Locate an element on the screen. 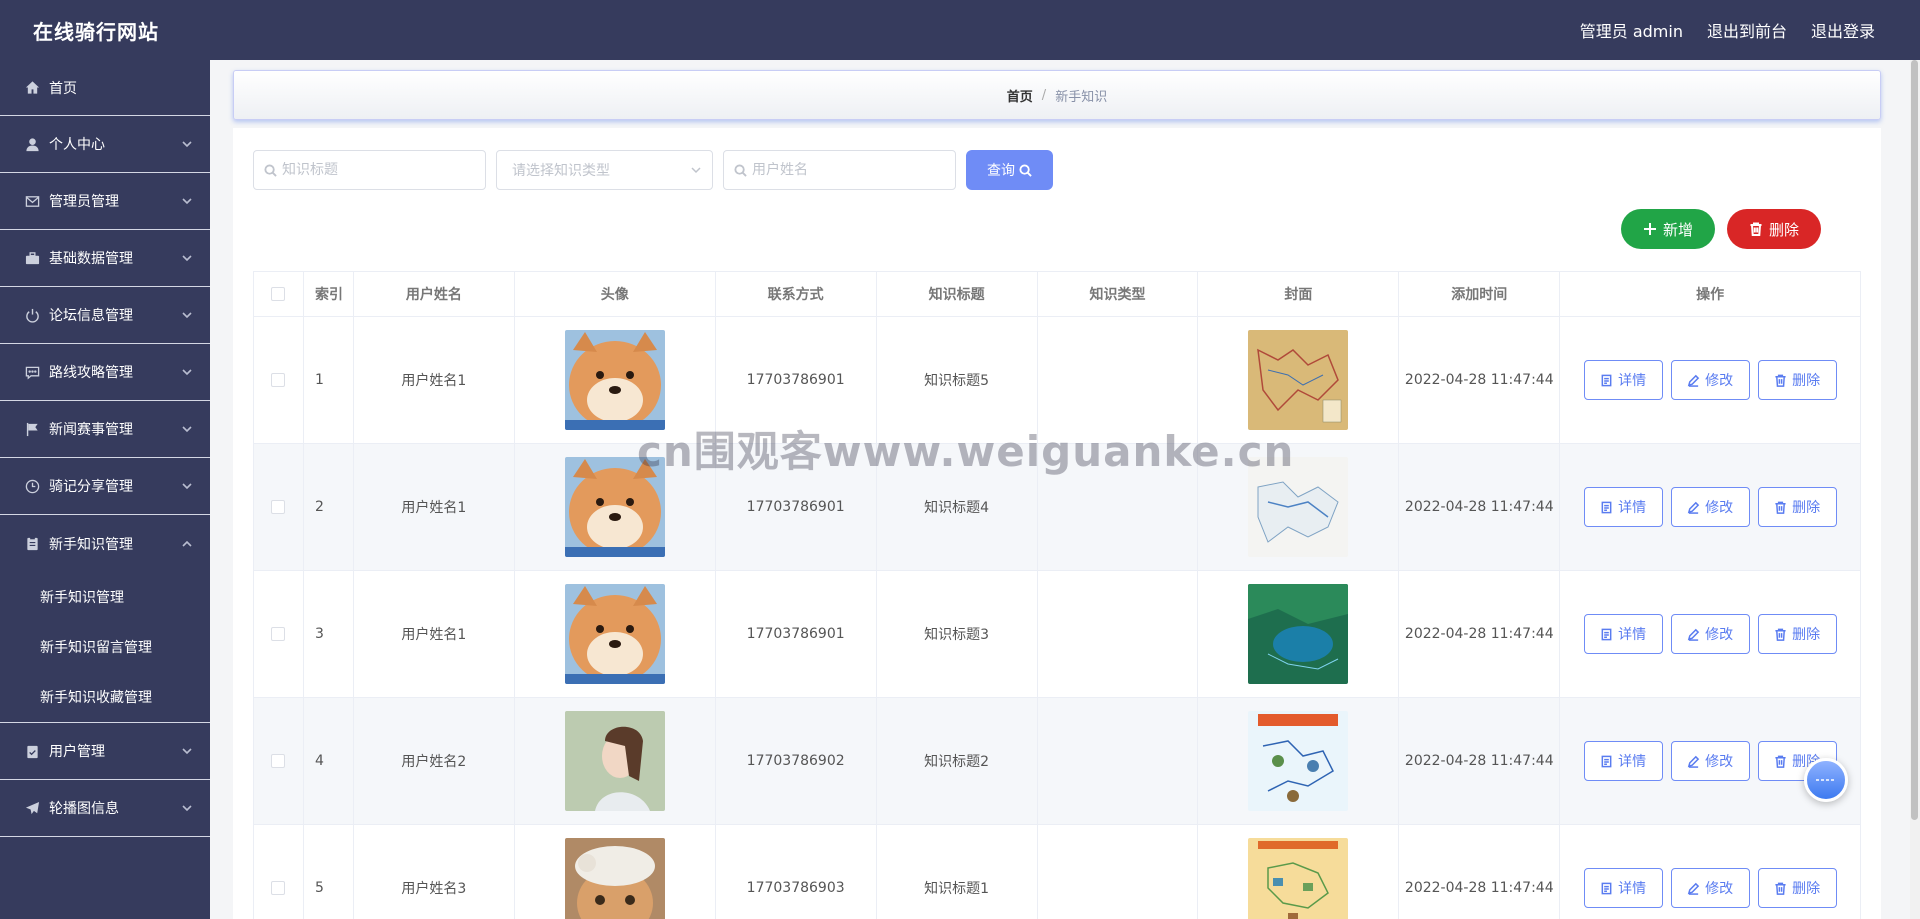  cell-index: 2 is located at coordinates (328, 507).